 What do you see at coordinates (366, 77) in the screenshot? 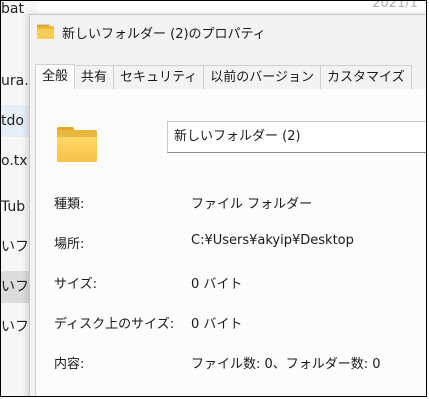
I see `tab-customize: カスタマイズ` at bounding box center [366, 77].